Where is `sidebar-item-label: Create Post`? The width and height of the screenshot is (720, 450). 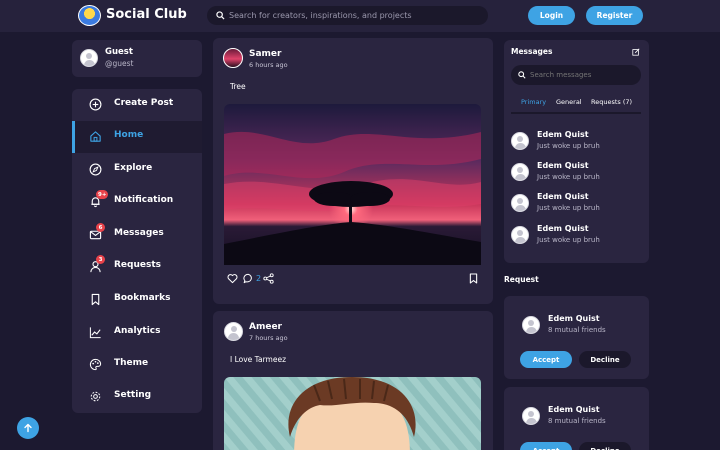
sidebar-item-label: Create Post is located at coordinates (144, 103).